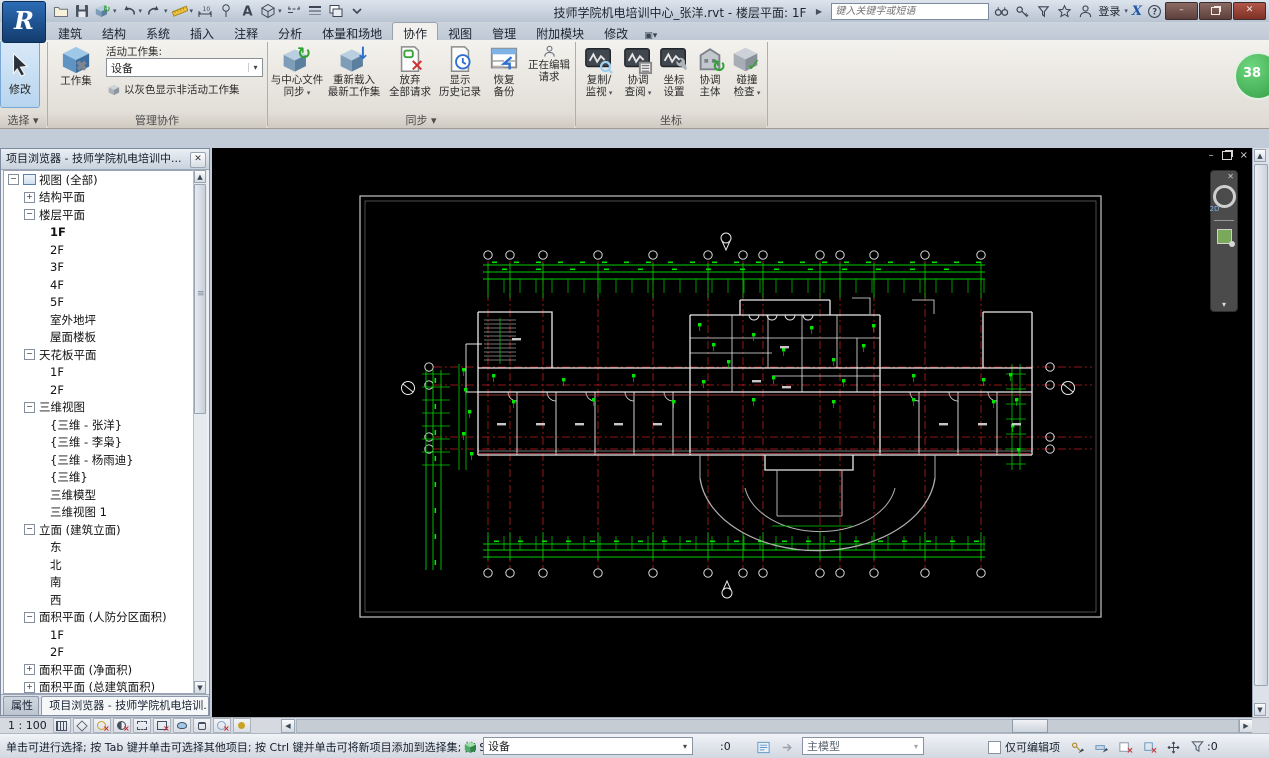  Describe the element at coordinates (588, 746) in the screenshot. I see `workset-combobox: 设备 ▾` at that location.